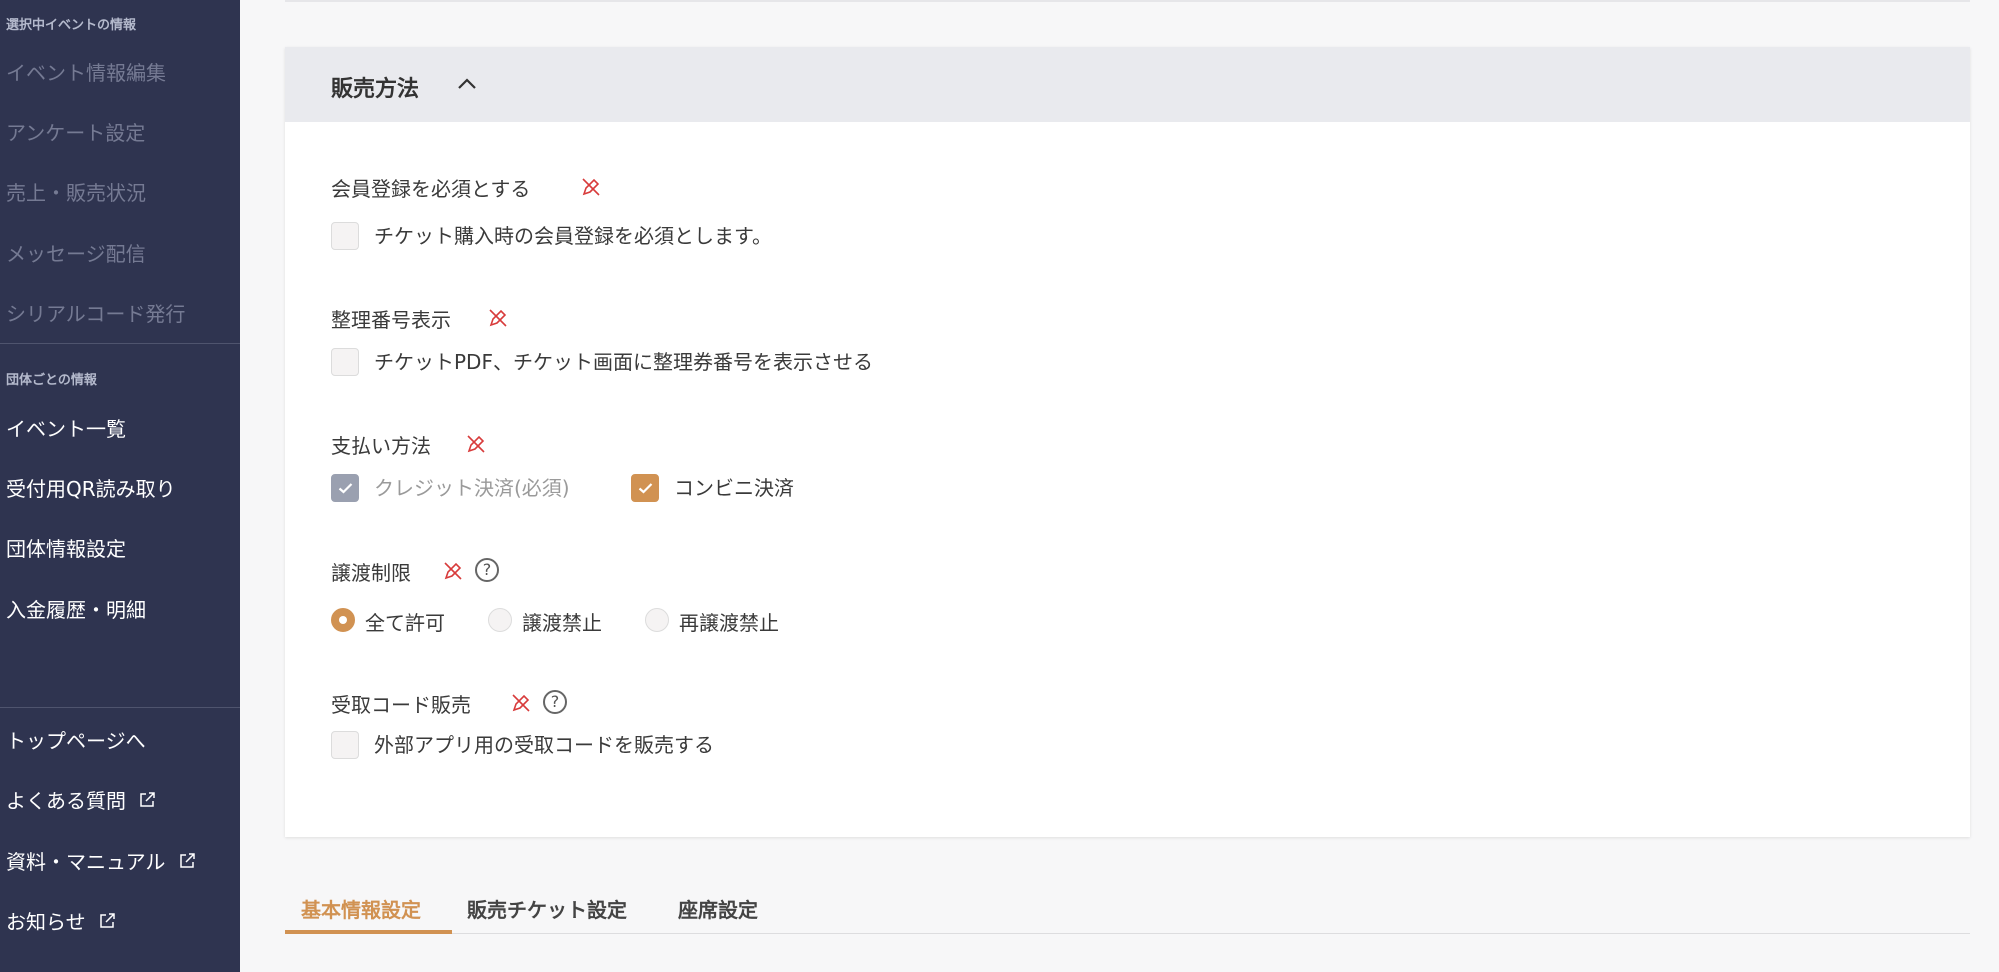 The image size is (1999, 972). What do you see at coordinates (71, 25) in the screenshot?
I see `sidebar-section-event-title: 選択中イベントの情報` at bounding box center [71, 25].